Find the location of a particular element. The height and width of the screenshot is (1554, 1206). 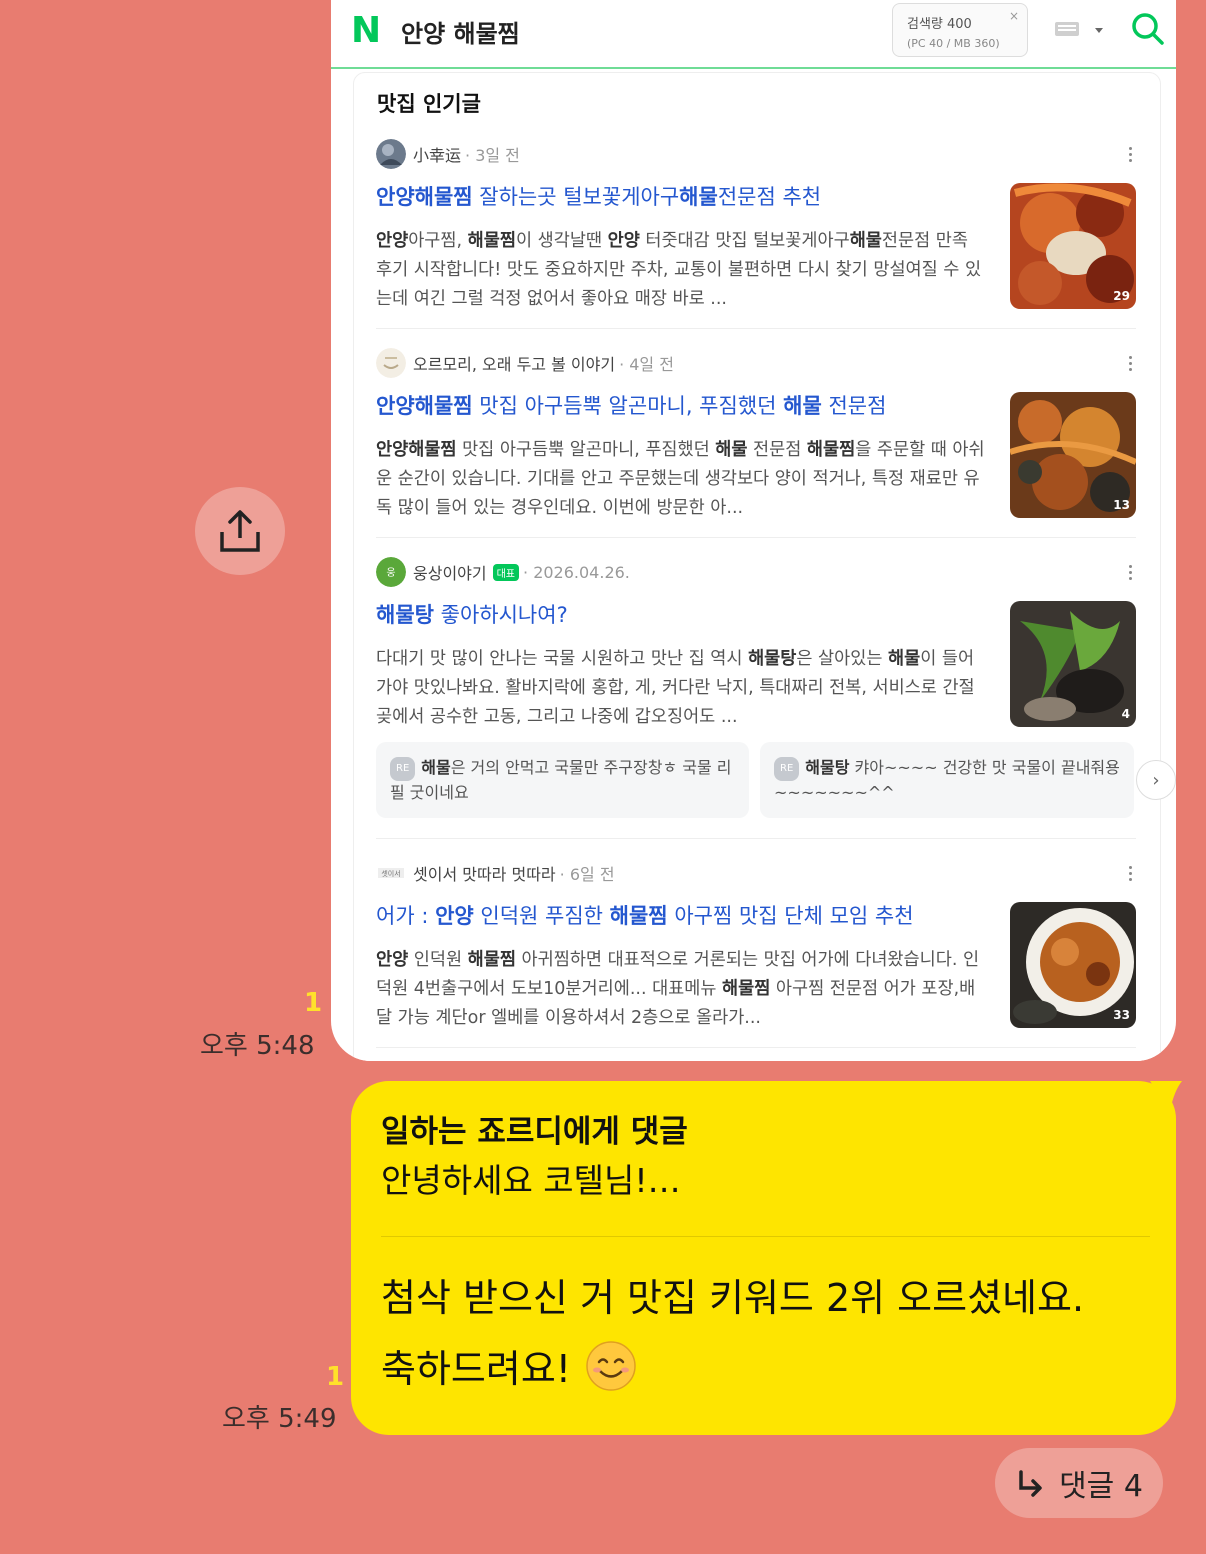

avatar: 웅 is located at coordinates (391, 572).